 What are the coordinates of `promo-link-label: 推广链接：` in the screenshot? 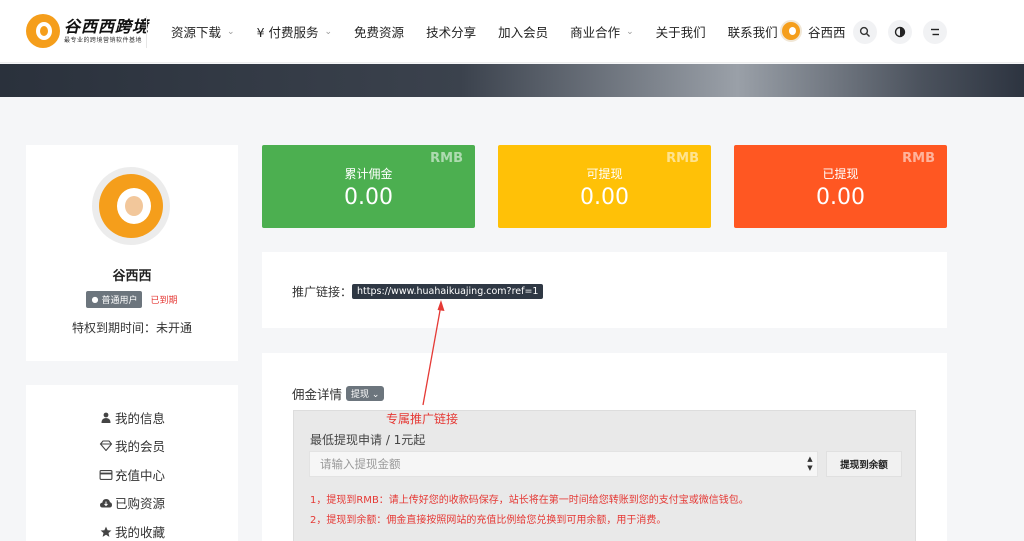 It's located at (322, 292).